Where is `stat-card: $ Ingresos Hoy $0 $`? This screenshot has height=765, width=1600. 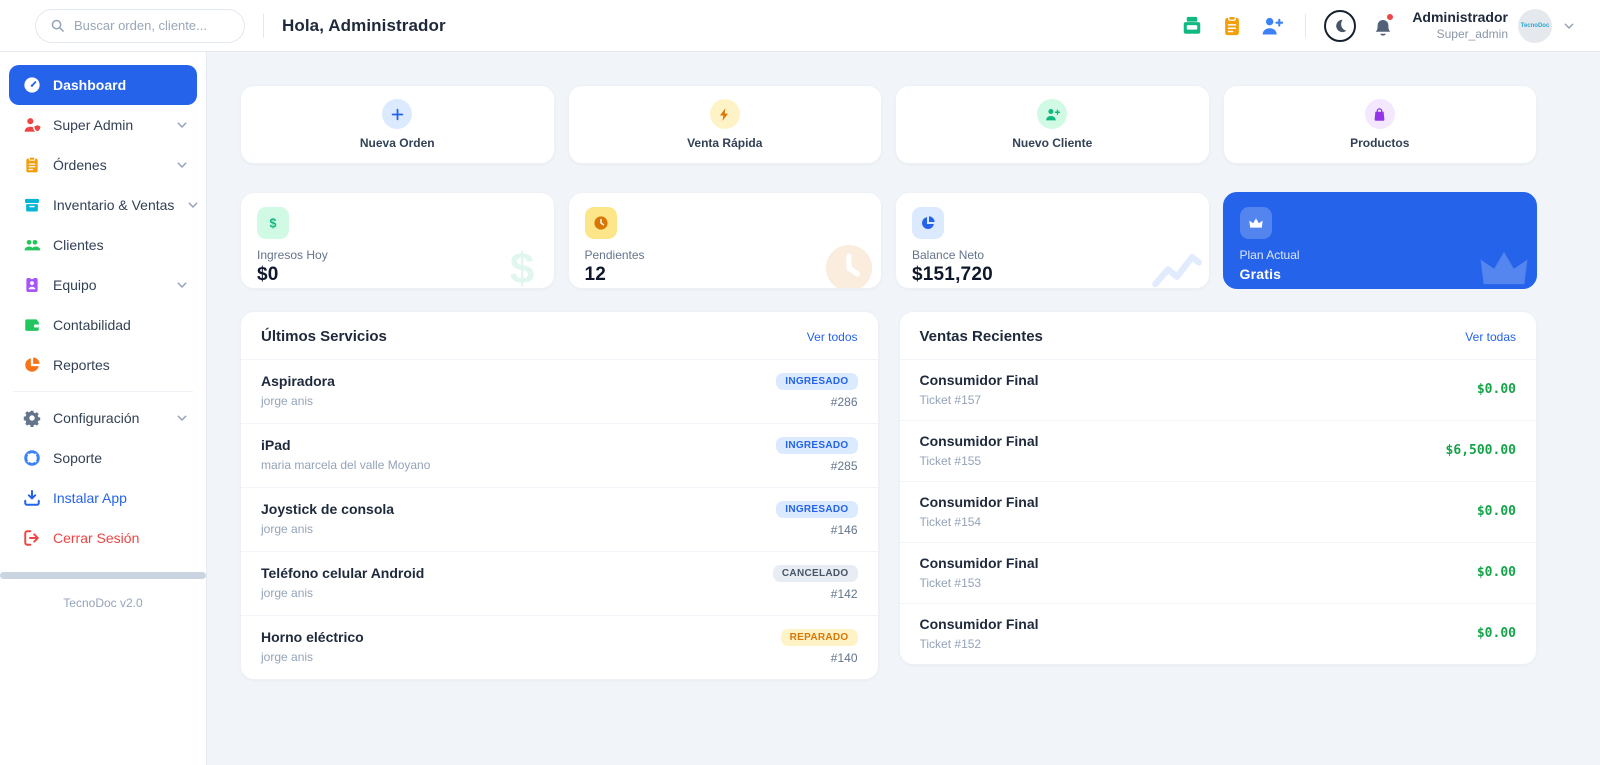
stat-card: $ Ingresos Hoy $0 $ is located at coordinates (397, 240).